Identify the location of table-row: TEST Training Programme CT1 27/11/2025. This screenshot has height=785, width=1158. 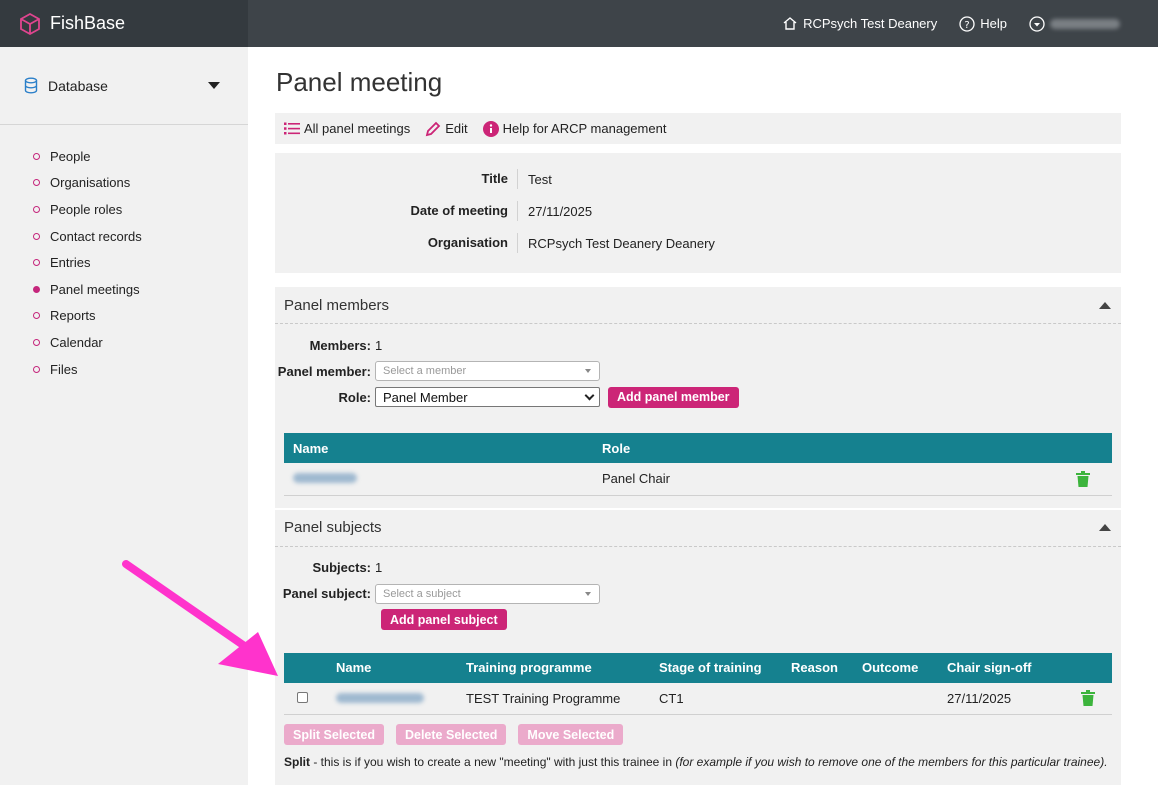
(698, 698).